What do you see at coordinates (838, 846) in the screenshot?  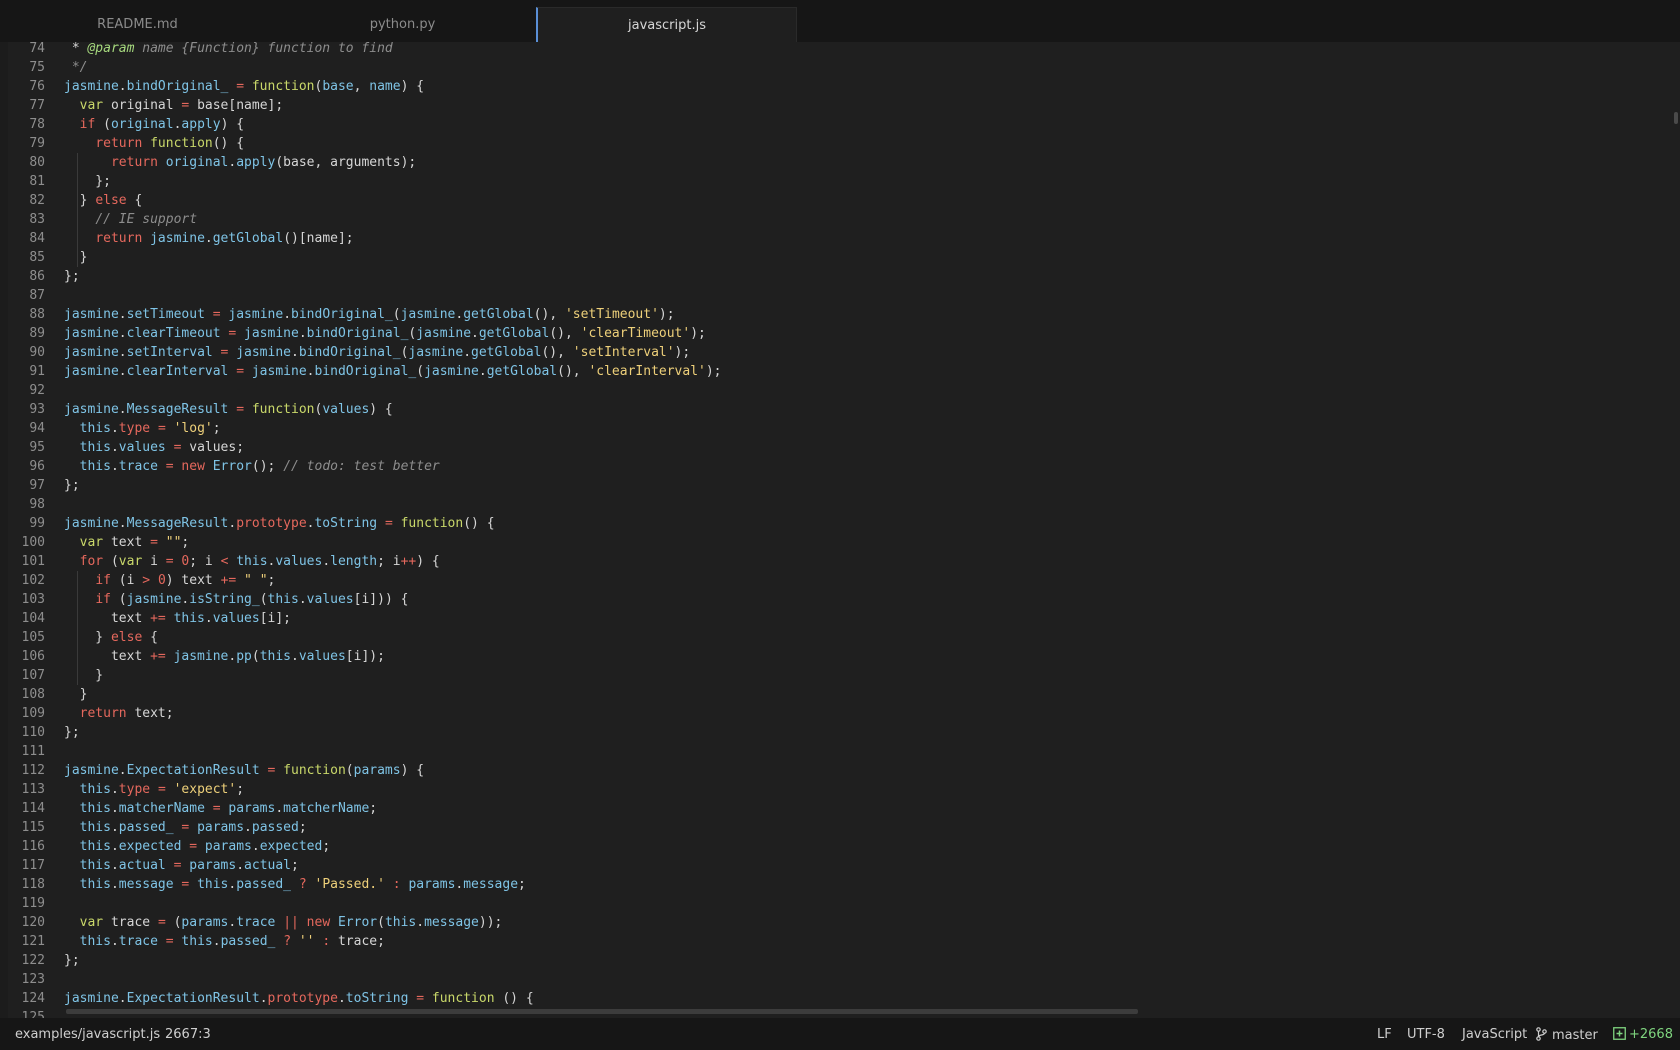 I see `code-line: 116 this.expected = params.expected;` at bounding box center [838, 846].